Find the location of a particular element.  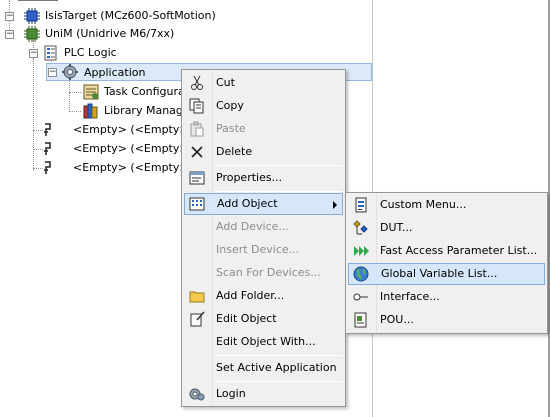

submenu-arrow-icon is located at coordinates (335, 205).